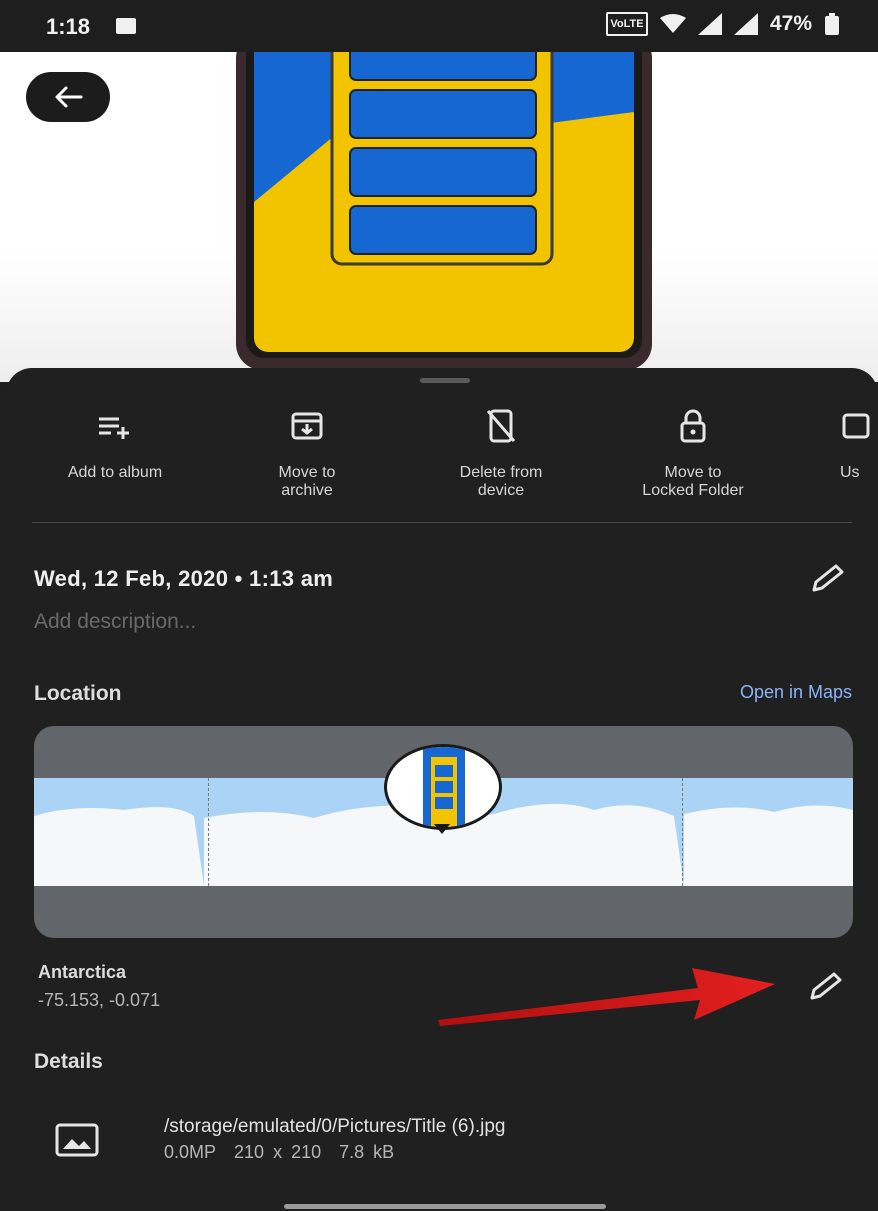 This screenshot has width=878, height=1211. I want to click on add-to-album-button: Add to album, so click(115, 443).